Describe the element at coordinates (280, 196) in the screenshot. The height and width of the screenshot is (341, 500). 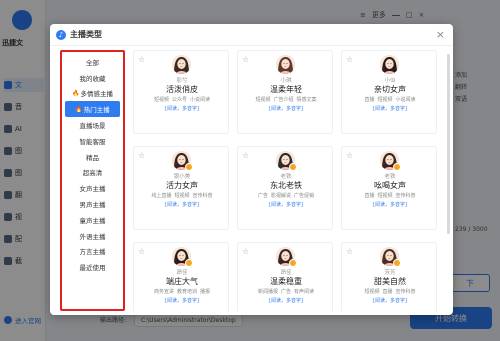
I see `voice-tag: 影视解说` at that location.